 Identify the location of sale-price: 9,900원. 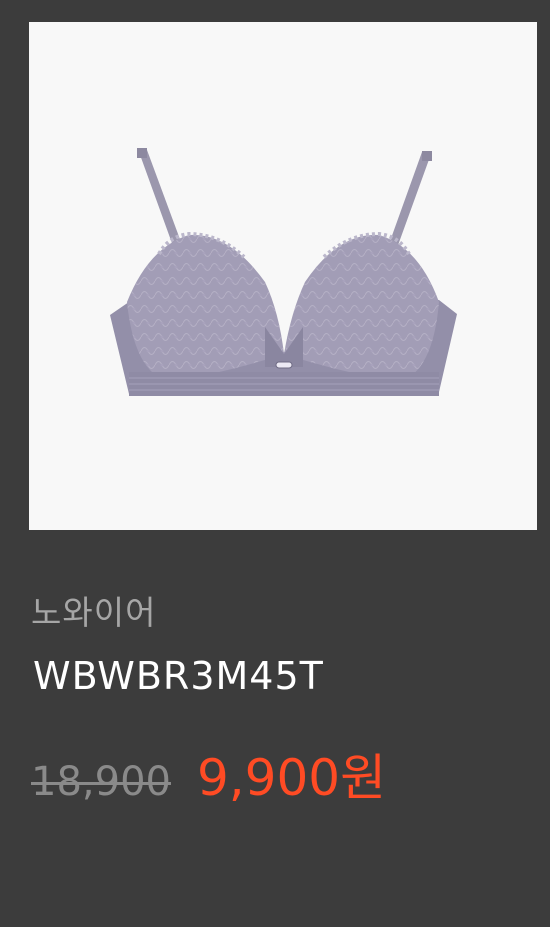
(291, 778).